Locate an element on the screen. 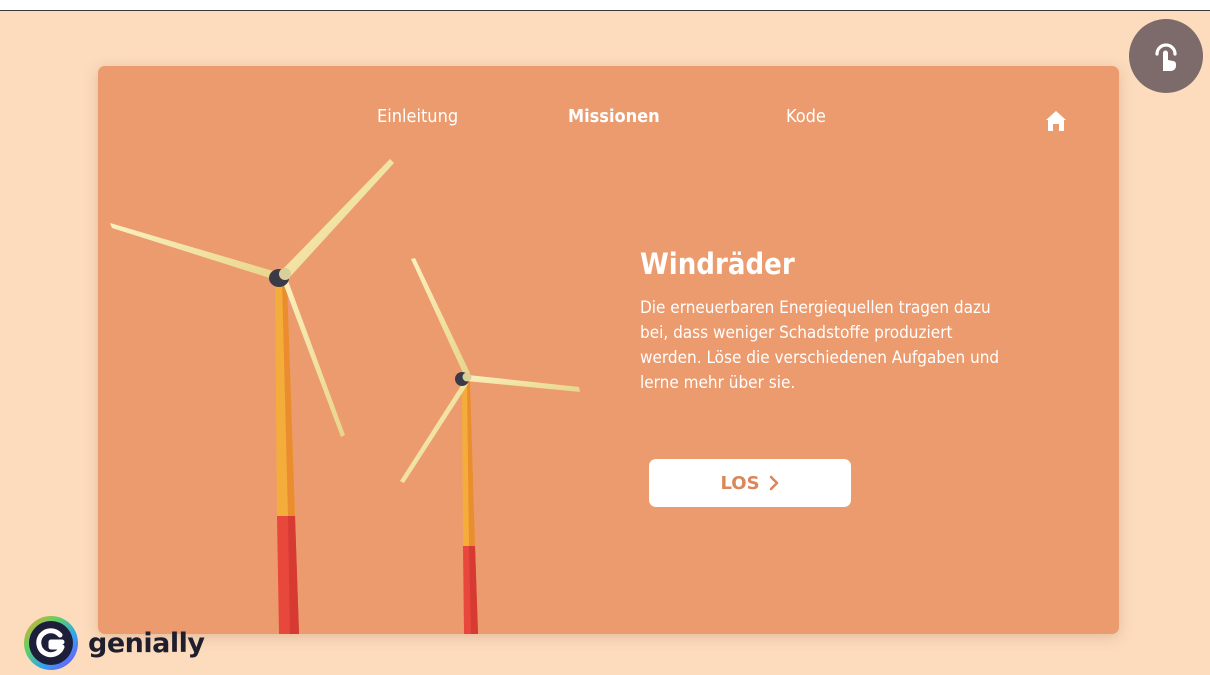  genially-logo-icon is located at coordinates (51, 643).